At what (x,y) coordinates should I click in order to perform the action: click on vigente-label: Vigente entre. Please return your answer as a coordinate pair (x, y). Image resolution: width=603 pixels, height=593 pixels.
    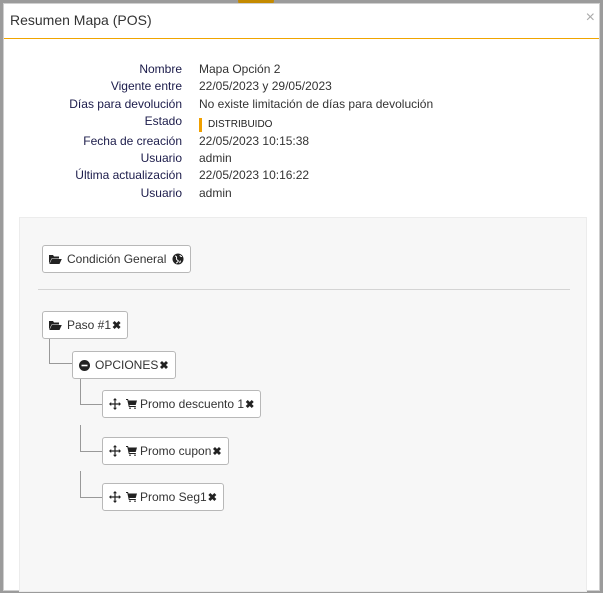
    Looking at the image, I should click on (146, 86).